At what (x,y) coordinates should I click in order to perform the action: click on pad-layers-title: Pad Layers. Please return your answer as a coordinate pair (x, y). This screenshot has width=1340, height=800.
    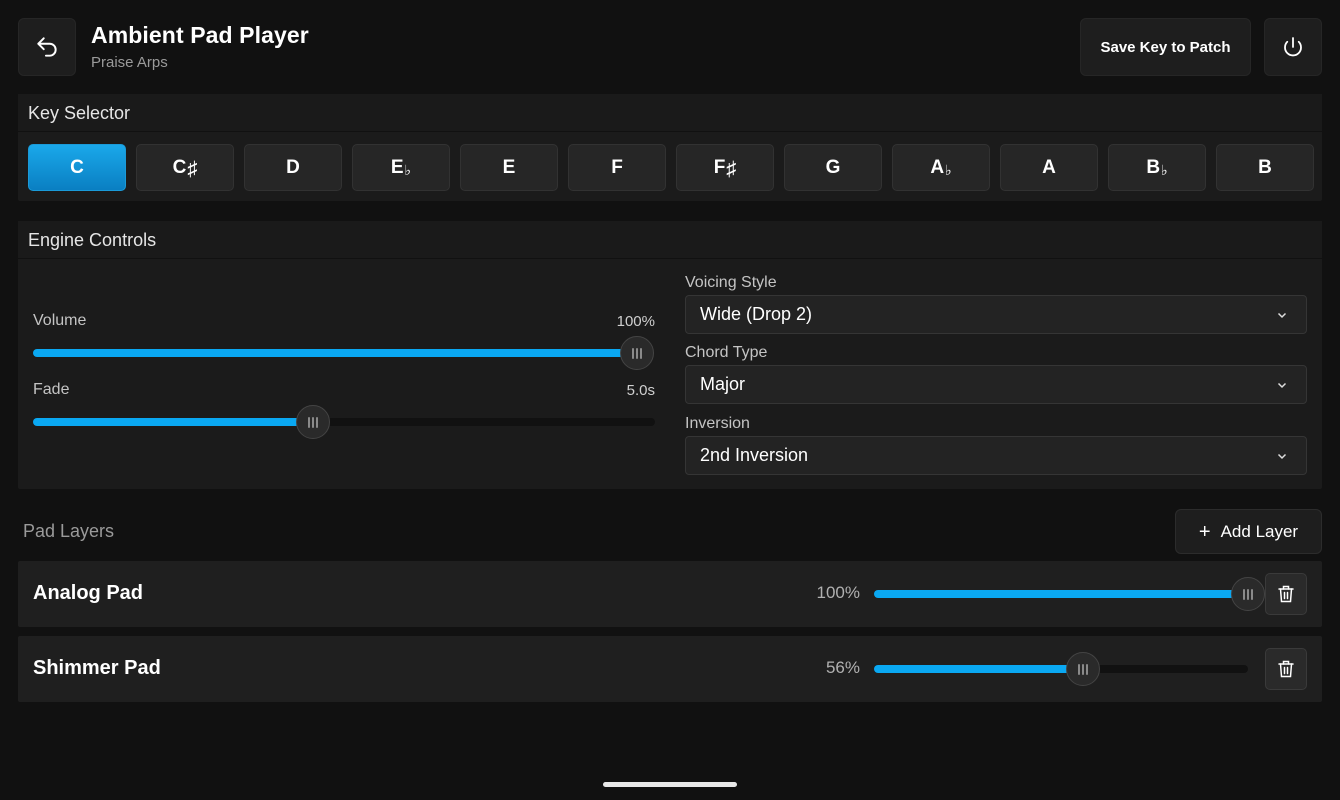
    Looking at the image, I should click on (69, 531).